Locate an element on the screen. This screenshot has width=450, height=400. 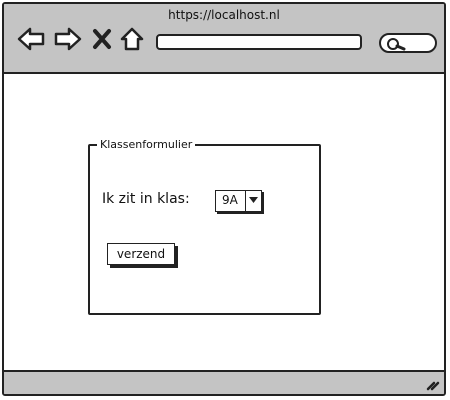
resize-grip-icon is located at coordinates (433, 384).